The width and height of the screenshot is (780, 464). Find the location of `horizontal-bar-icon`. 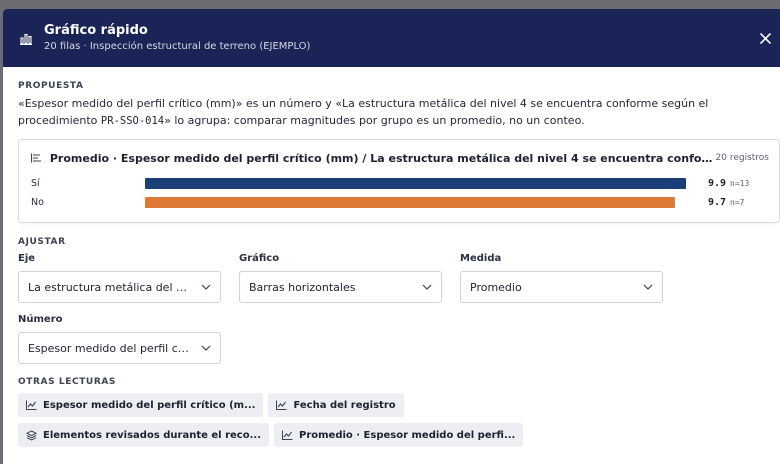

horizontal-bar-icon is located at coordinates (37, 158).